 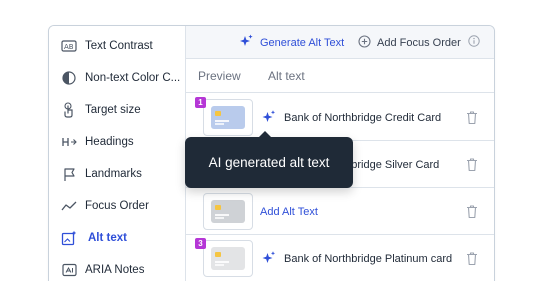 I want to click on text-contrast-icon: AB, so click(x=69, y=46).